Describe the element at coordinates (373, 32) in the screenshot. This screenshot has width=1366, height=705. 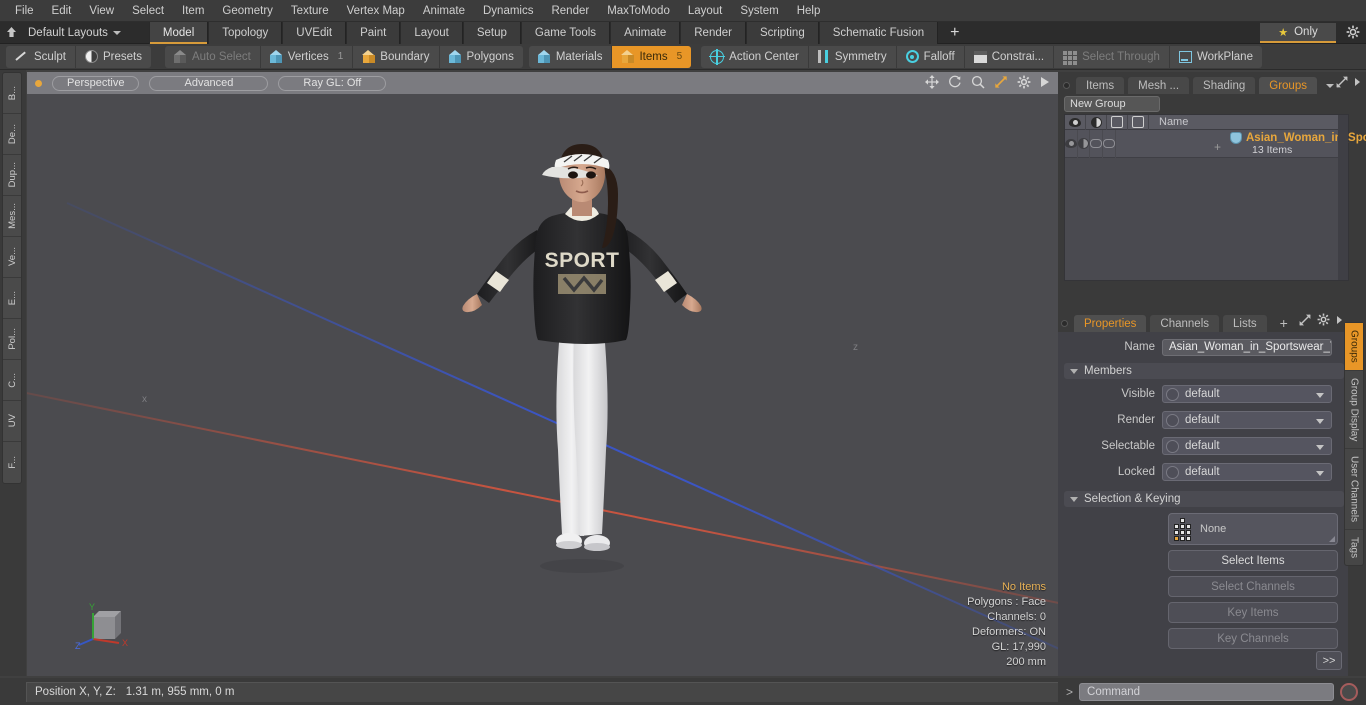
I see `layout-tab-paint: Paint` at that location.